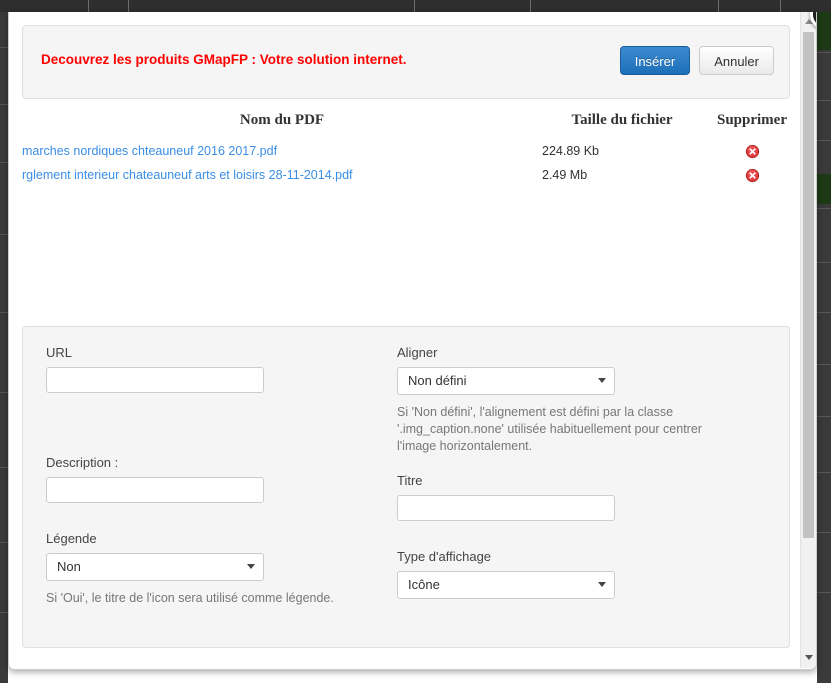 This screenshot has height=683, width=831. Describe the element at coordinates (415, 6) in the screenshot. I see `behind-top-bar` at that location.